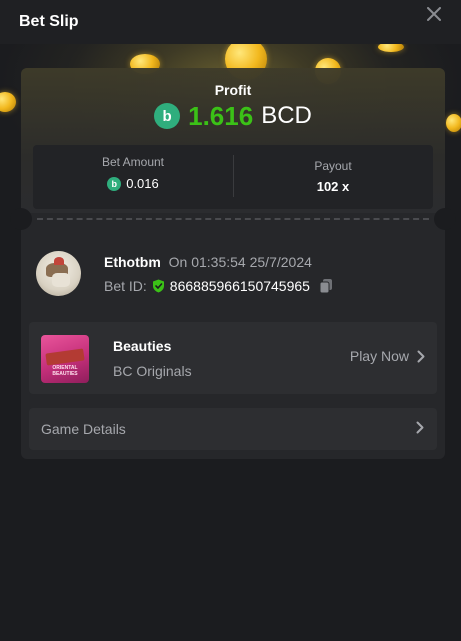  Describe the element at coordinates (333, 186) in the screenshot. I see `payout-value: 102 x` at that location.